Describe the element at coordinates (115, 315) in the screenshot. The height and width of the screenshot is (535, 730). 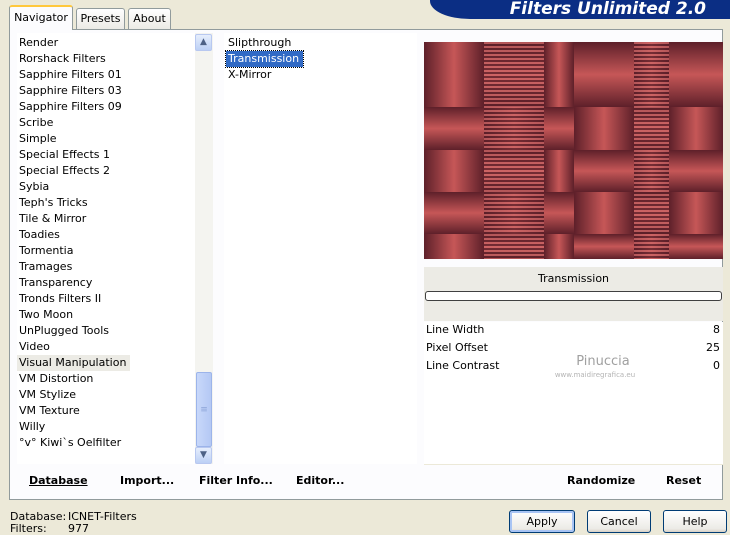
I see `category-item: Two Moon` at that location.